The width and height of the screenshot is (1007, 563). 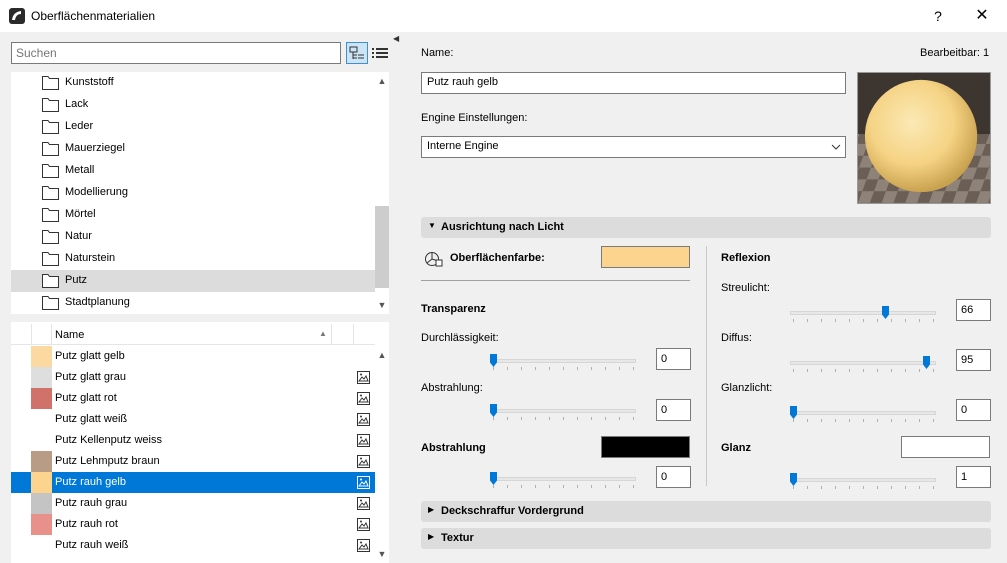 I want to click on list-item: Putz rauh grau, so click(x=193, y=503).